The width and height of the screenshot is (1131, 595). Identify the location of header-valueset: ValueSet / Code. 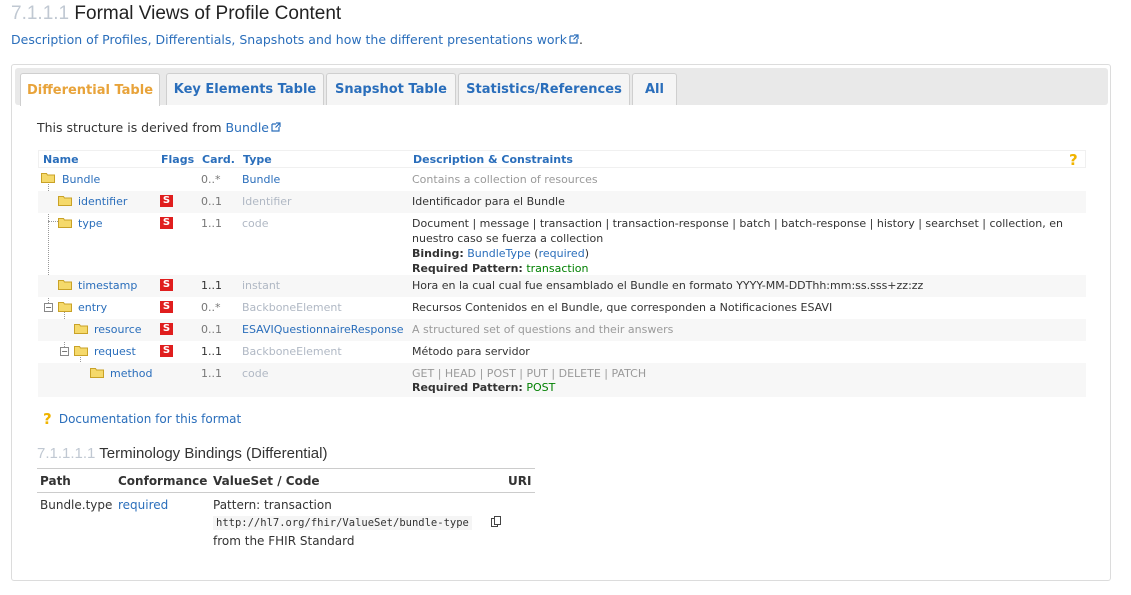
(266, 481).